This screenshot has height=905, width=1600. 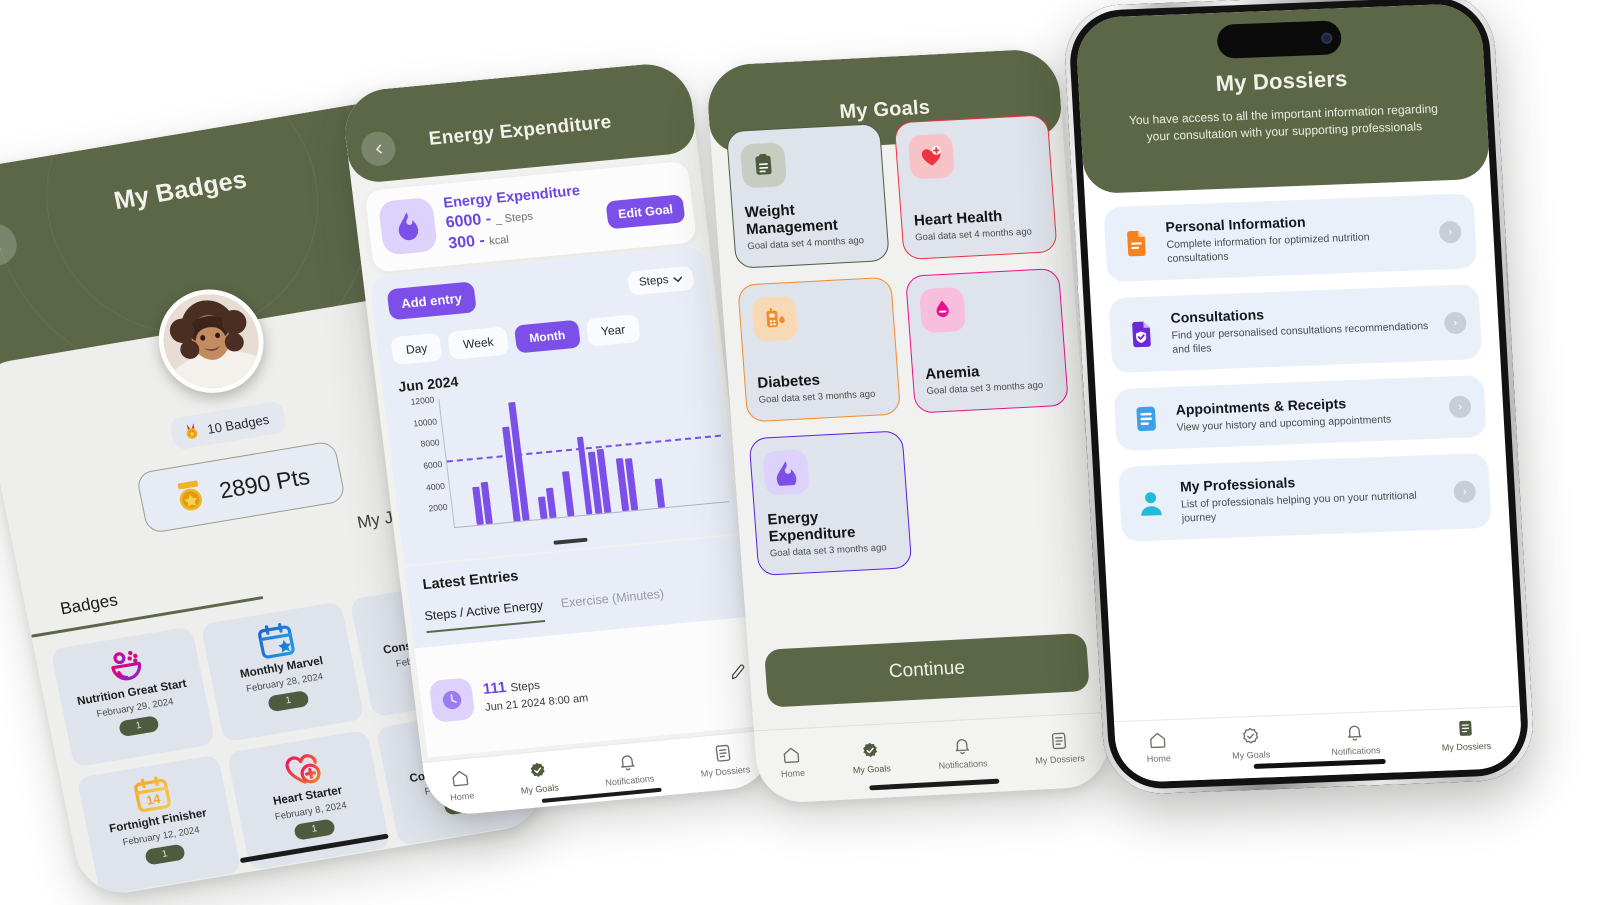 What do you see at coordinates (431, 301) in the screenshot?
I see `add-entry-button: Add entry` at bounding box center [431, 301].